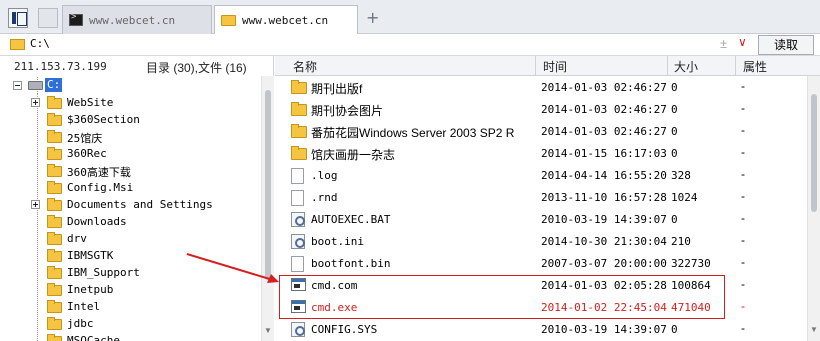 The image size is (820, 341). I want to click on sidebar-toggle-icon, so click(18, 18).